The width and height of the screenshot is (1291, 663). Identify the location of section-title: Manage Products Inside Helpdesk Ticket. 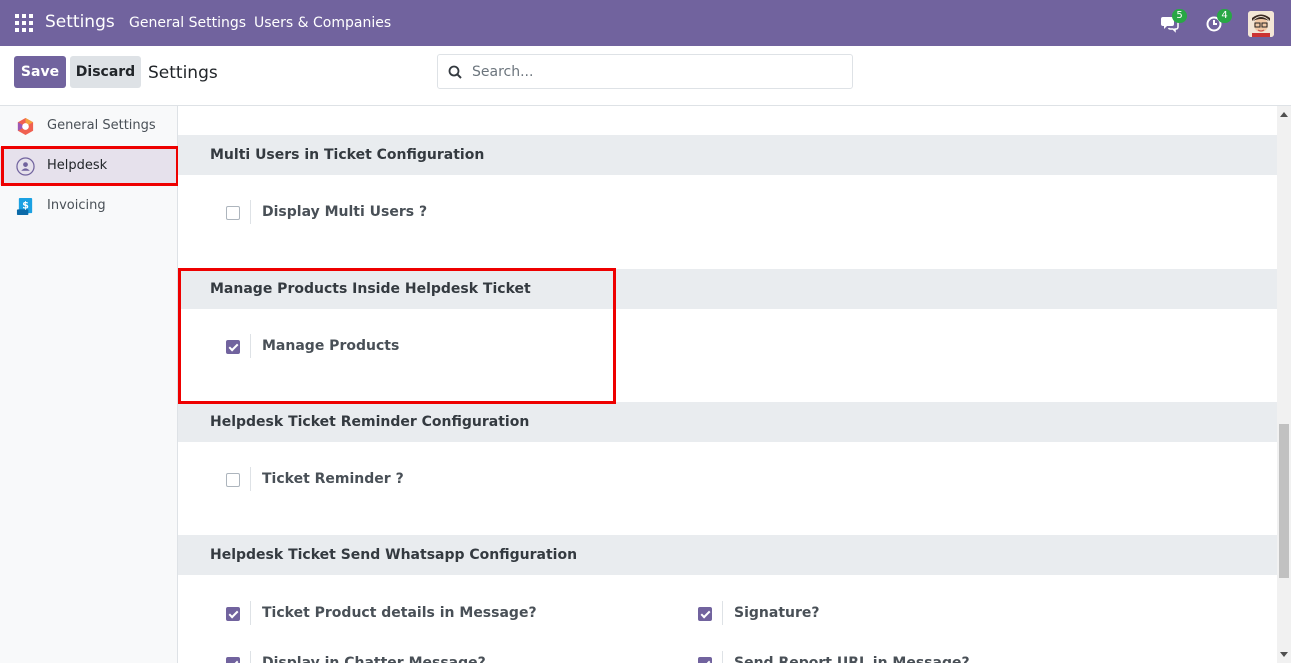
(370, 289).